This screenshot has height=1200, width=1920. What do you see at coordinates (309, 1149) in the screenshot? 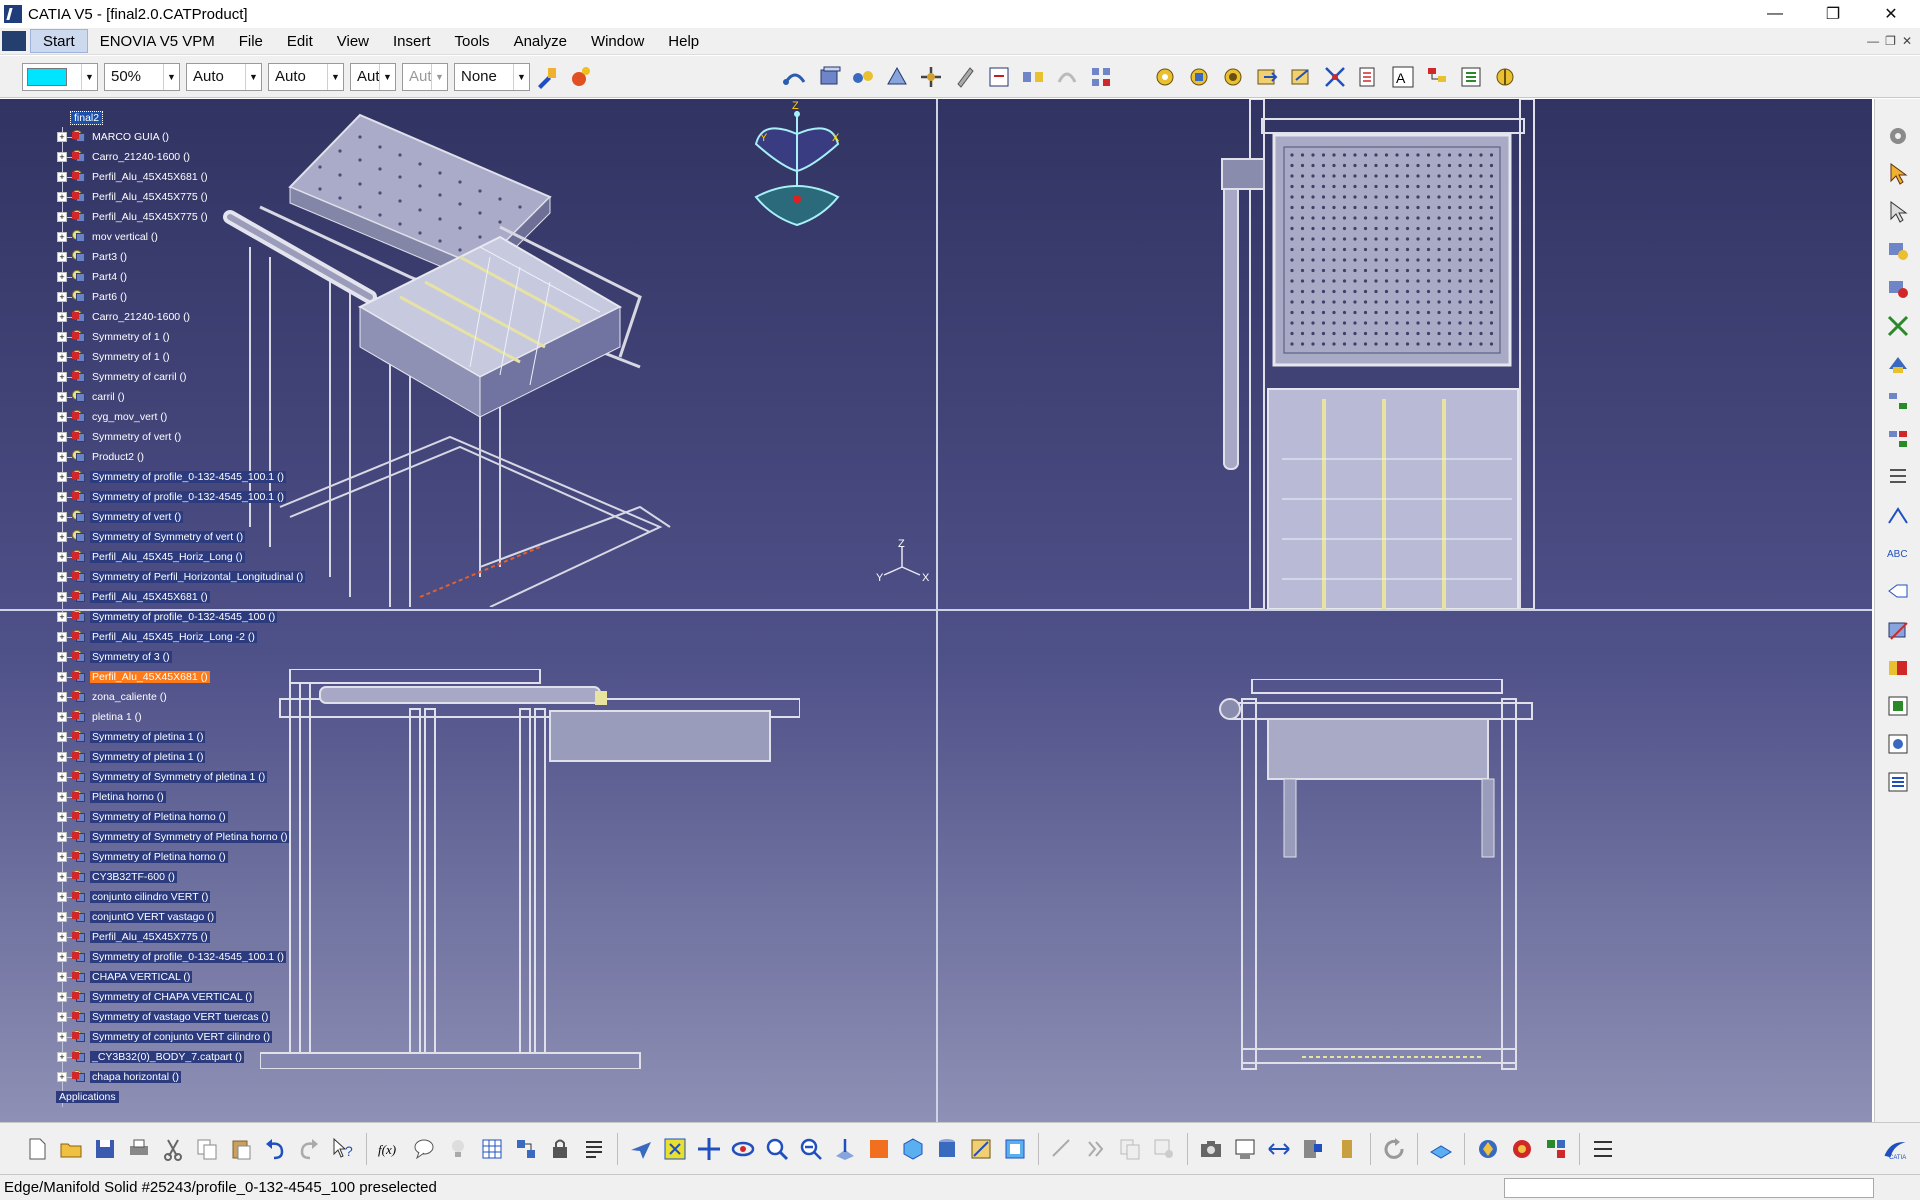
I see `redo-icon` at bounding box center [309, 1149].